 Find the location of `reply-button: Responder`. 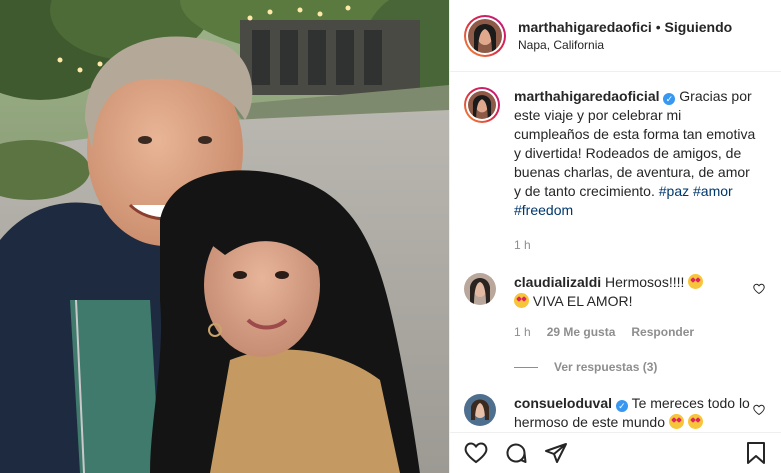

reply-button: Responder is located at coordinates (662, 332).